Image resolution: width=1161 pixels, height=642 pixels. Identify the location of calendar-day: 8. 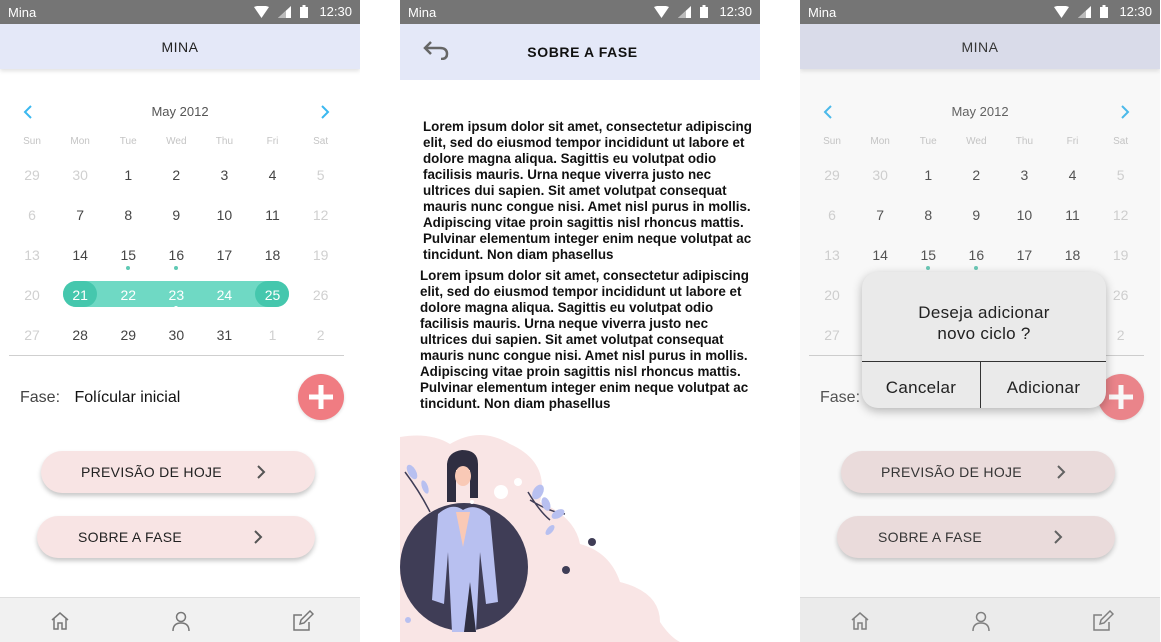
(128, 217).